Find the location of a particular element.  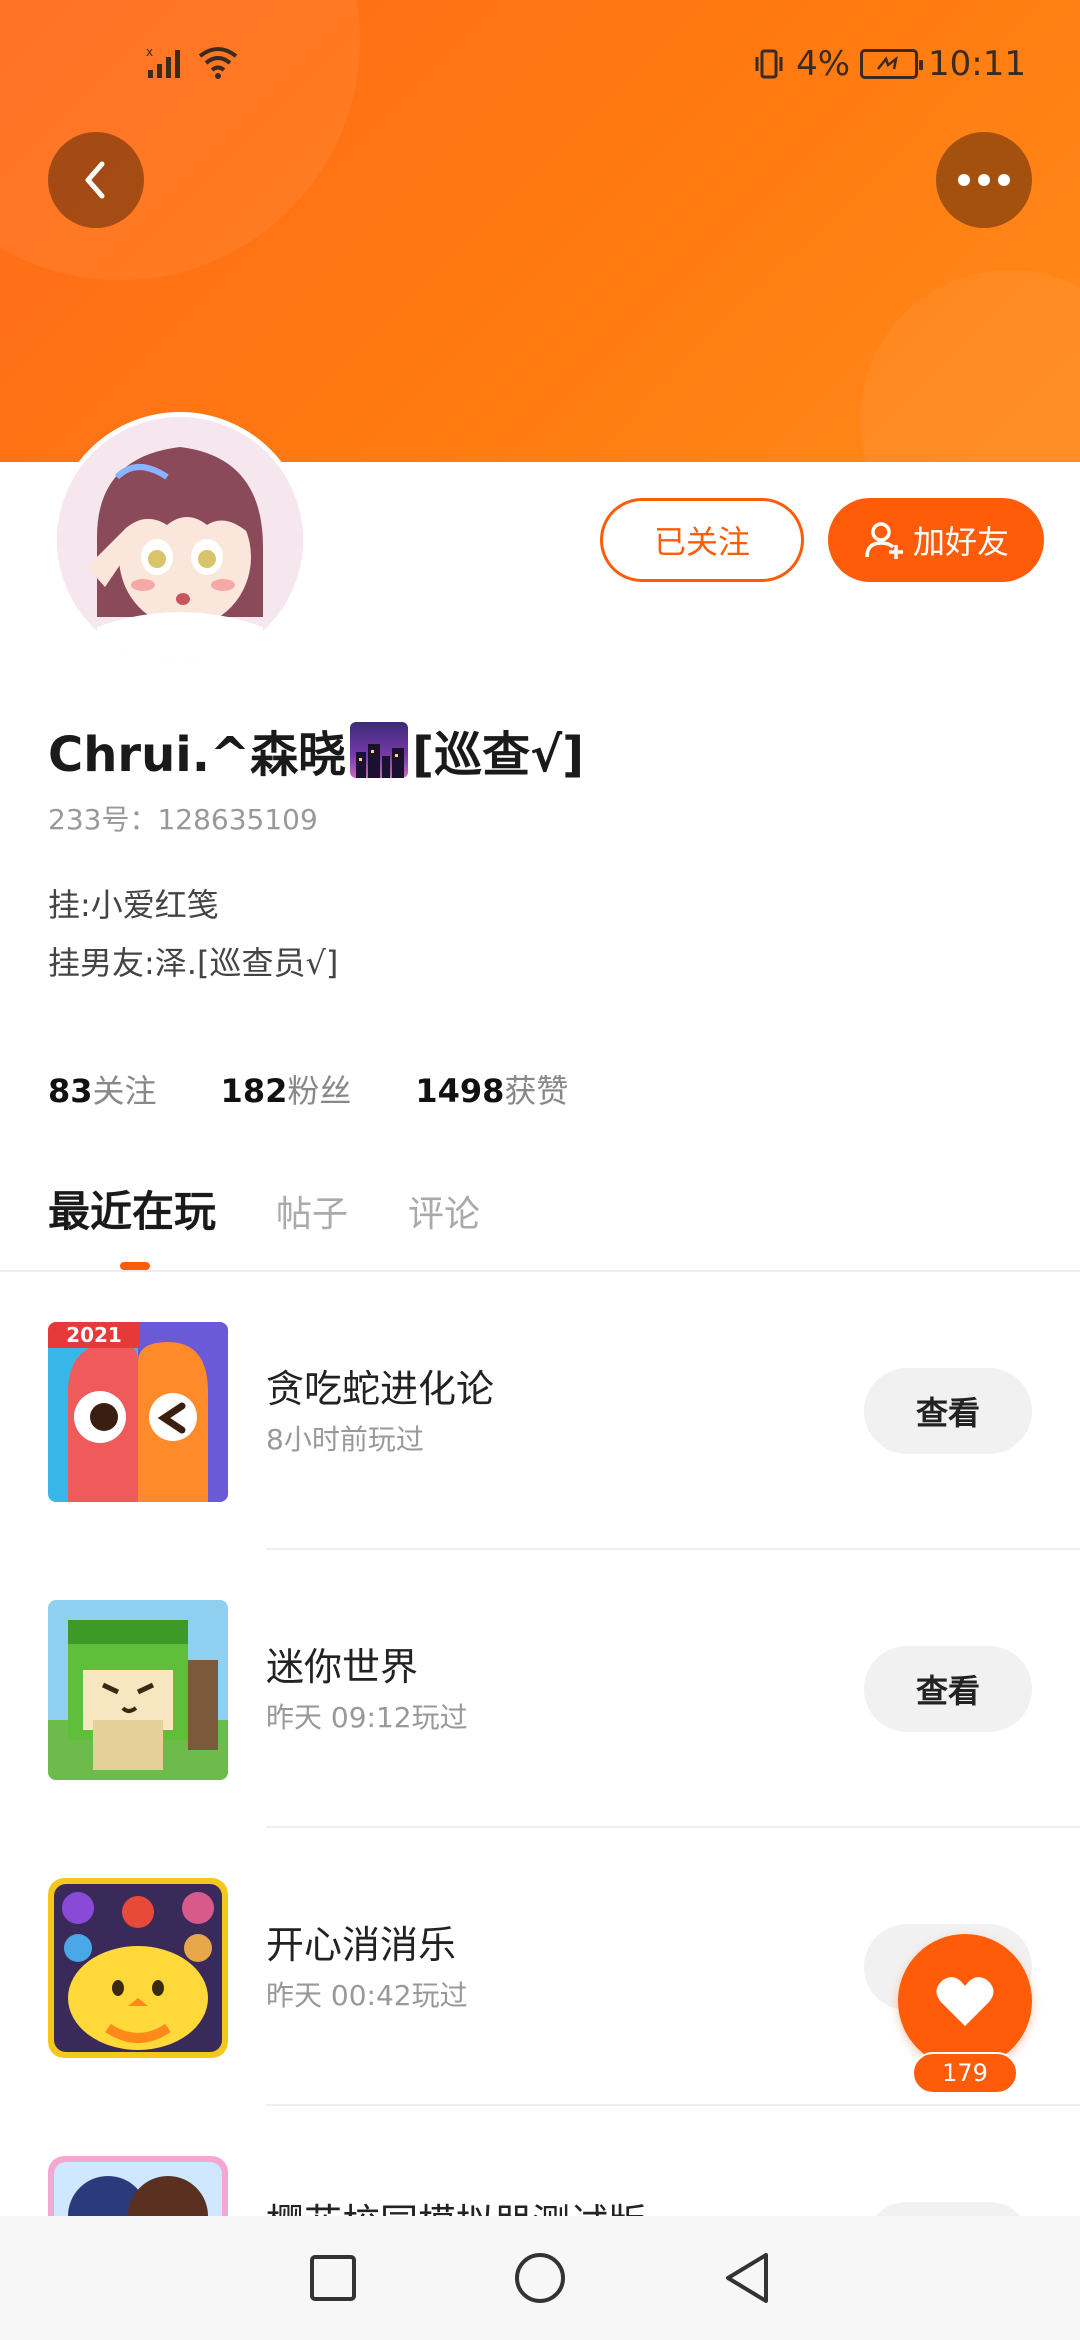

add-user-icon is located at coordinates (884, 540).